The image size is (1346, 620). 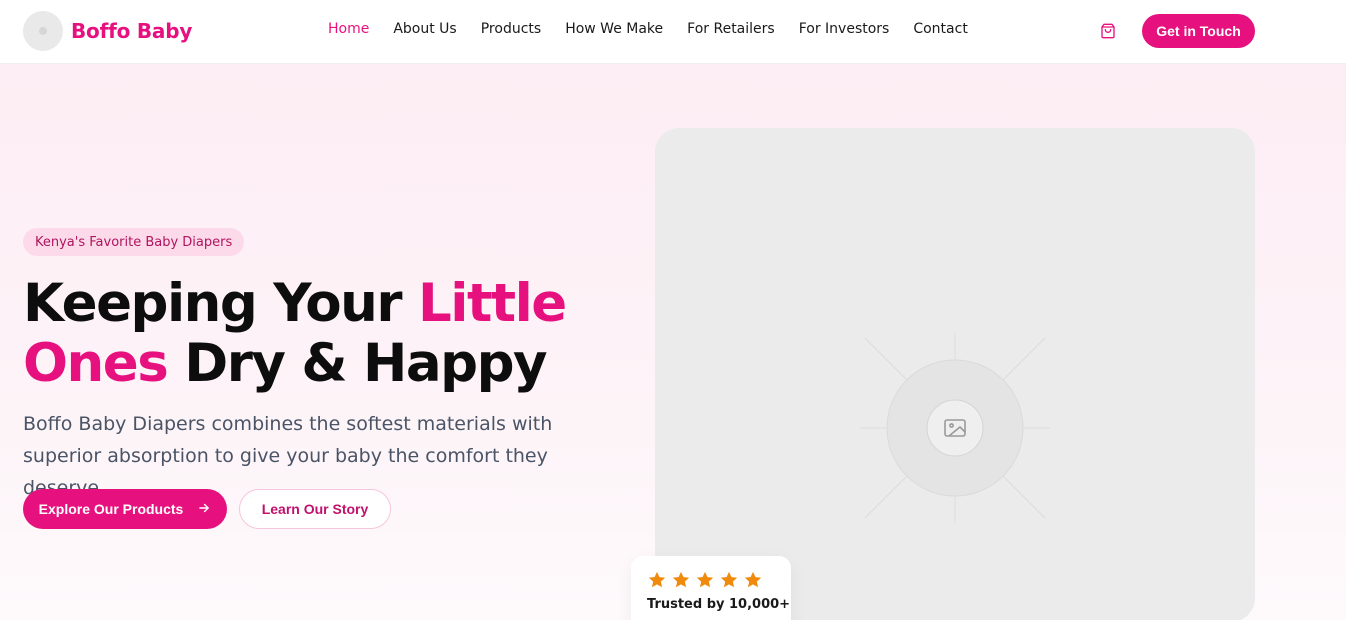 What do you see at coordinates (111, 509) in the screenshot?
I see `explore-products-label: Explore Our Products` at bounding box center [111, 509].